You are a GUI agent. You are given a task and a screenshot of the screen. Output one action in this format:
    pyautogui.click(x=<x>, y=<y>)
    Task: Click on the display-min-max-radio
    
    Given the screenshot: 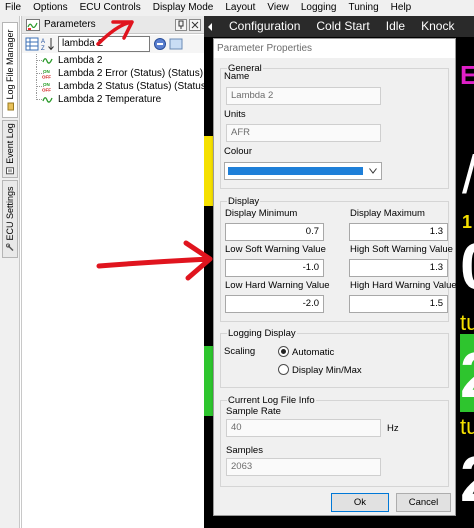 What is the action you would take?
    pyautogui.click(x=283, y=369)
    